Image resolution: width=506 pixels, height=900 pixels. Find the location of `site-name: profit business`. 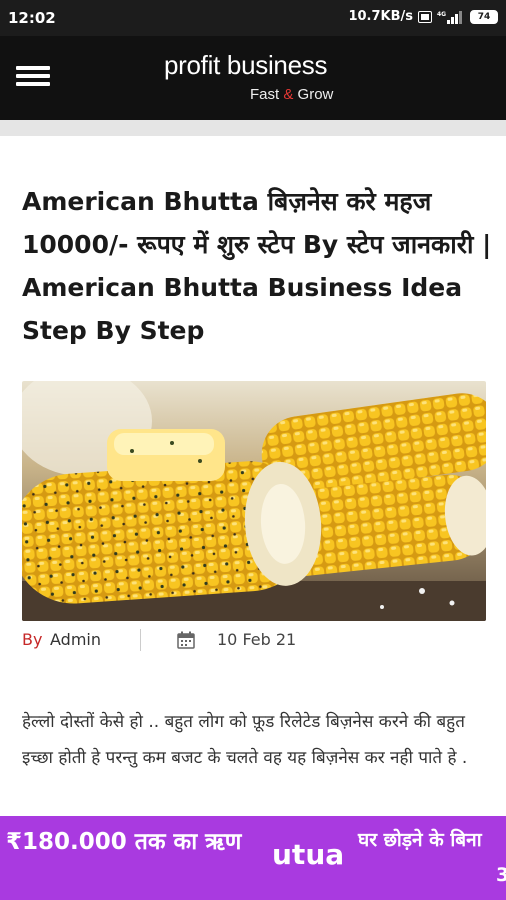

site-name: profit business is located at coordinates (246, 65).